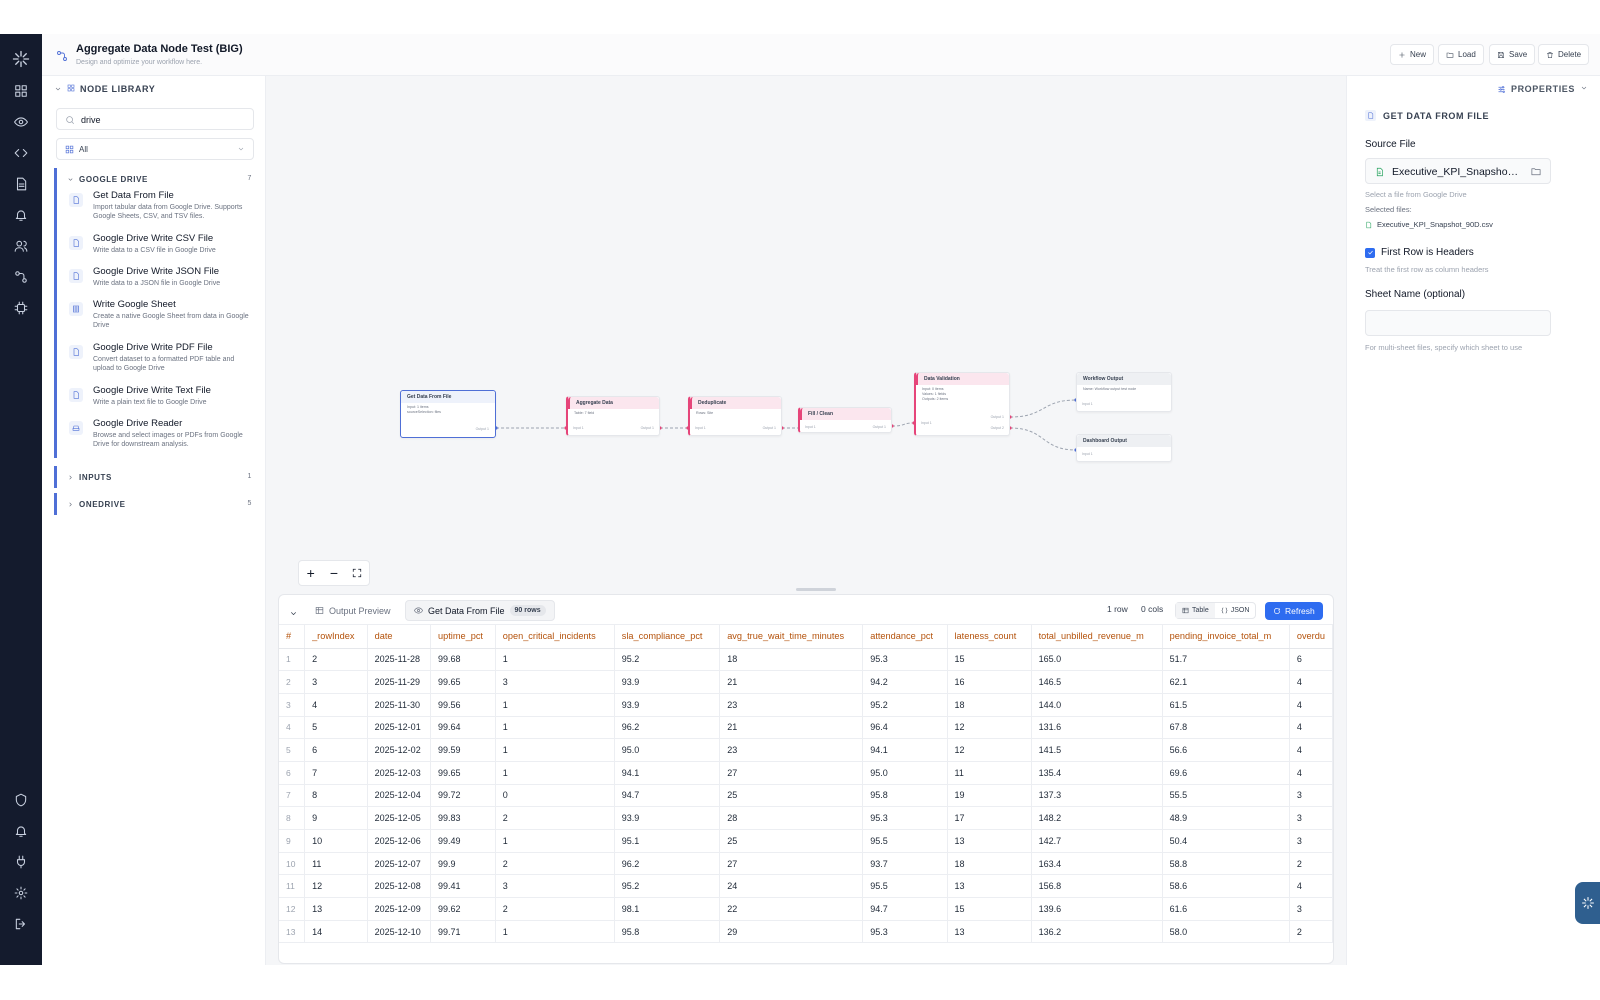  What do you see at coordinates (21, 122) in the screenshot?
I see `eye-icon` at bounding box center [21, 122].